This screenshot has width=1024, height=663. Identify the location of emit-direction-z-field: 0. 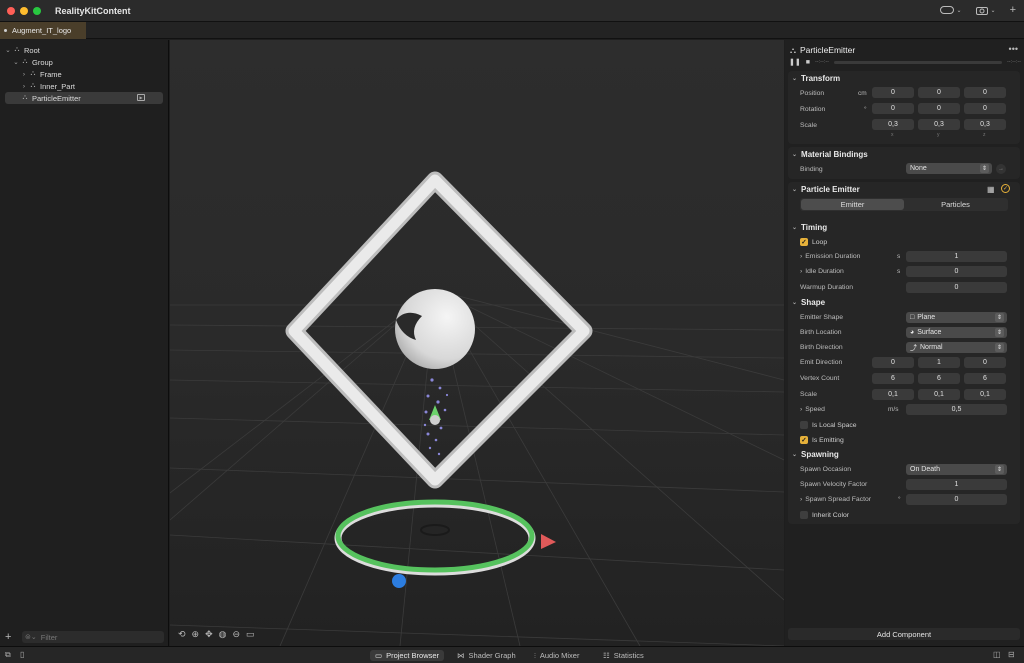
(985, 362).